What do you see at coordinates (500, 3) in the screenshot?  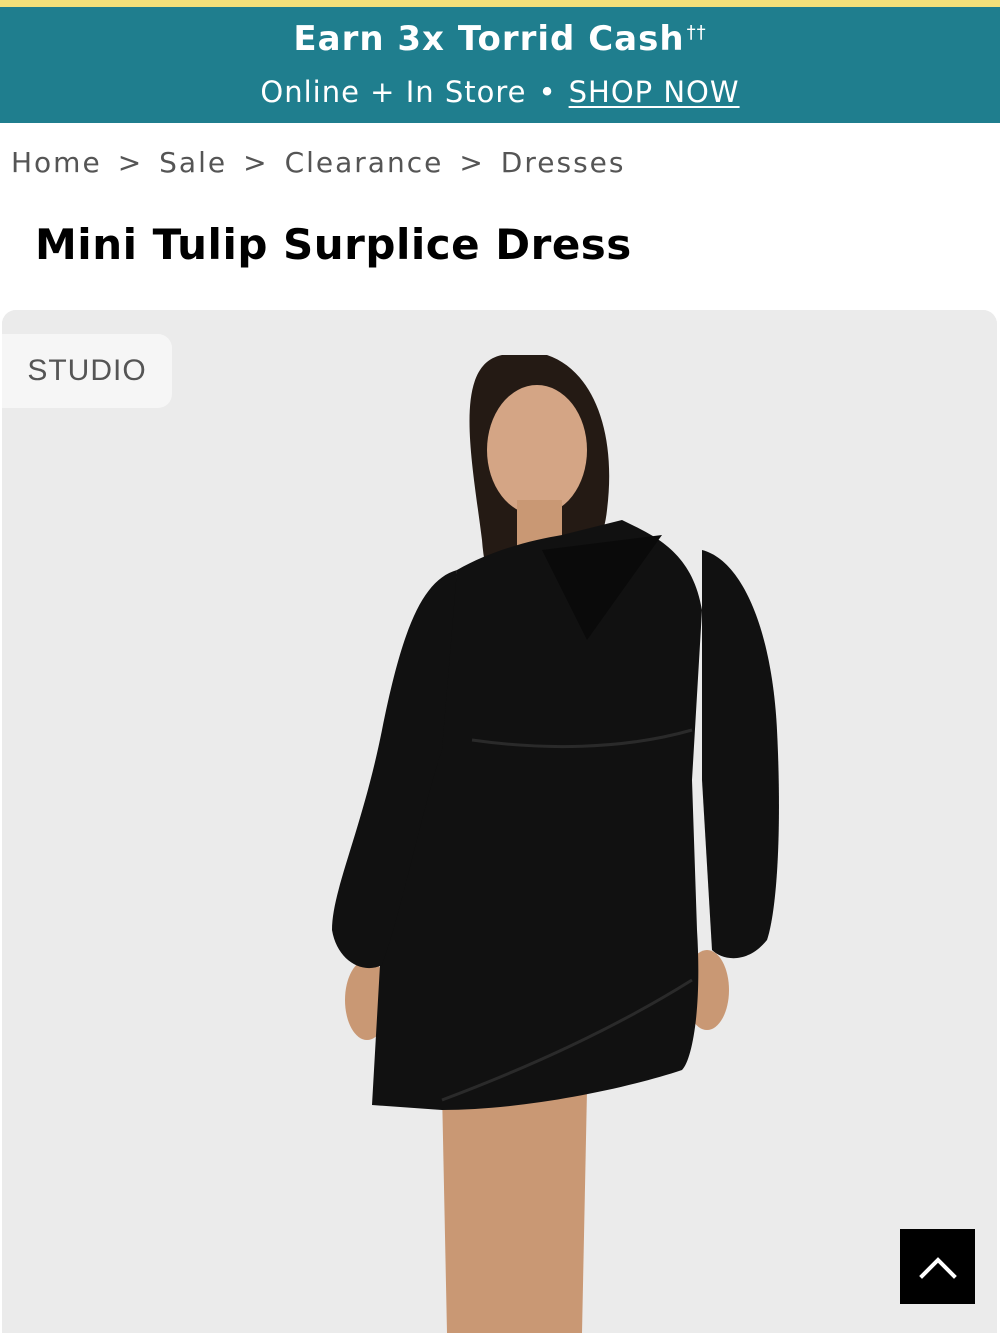 I see `top-accent-stripe` at bounding box center [500, 3].